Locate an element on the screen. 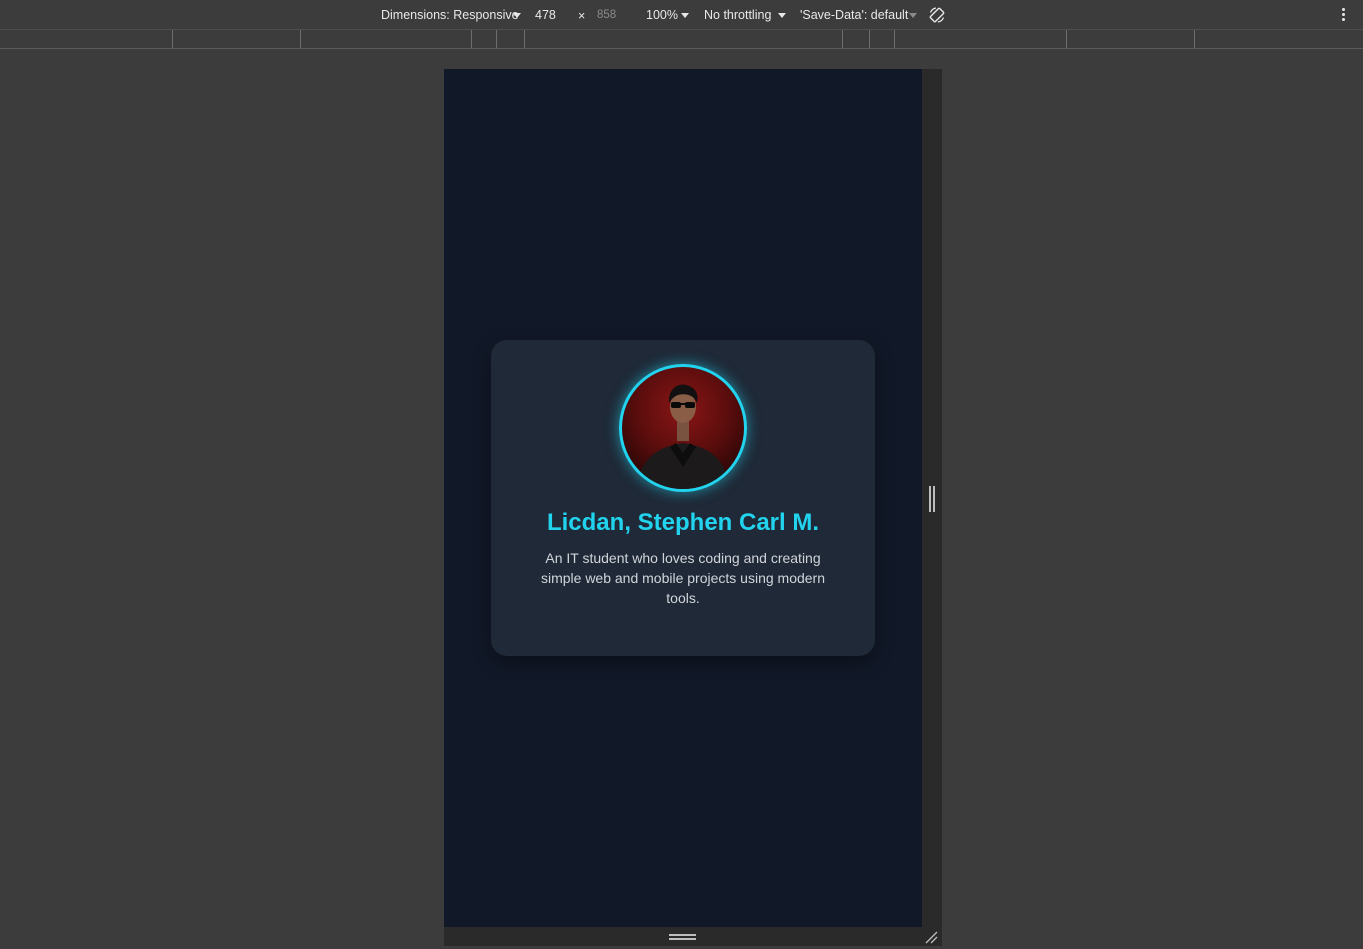 The height and width of the screenshot is (949, 1363). save-data-label: 'Save-Data': default is located at coordinates (854, 15).